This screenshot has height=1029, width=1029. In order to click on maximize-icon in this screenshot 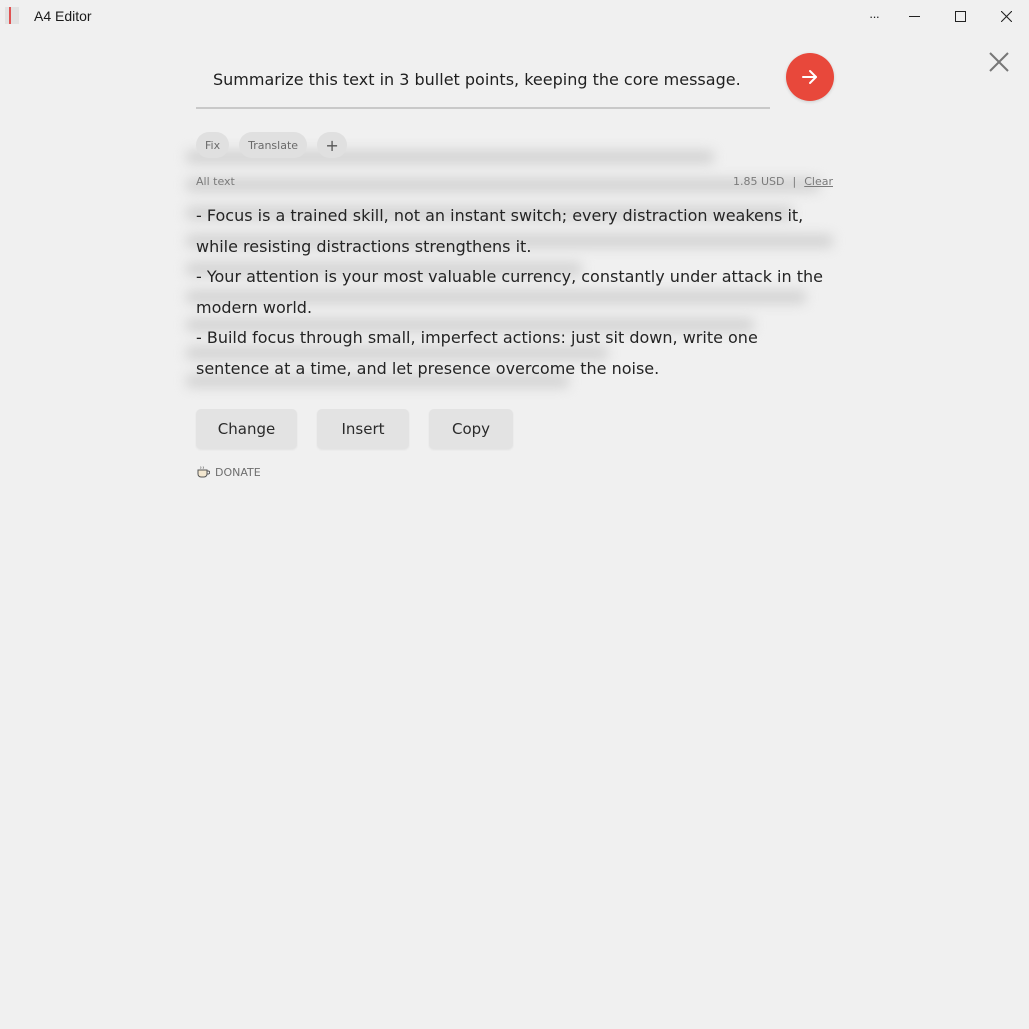, I will do `click(960, 16)`.